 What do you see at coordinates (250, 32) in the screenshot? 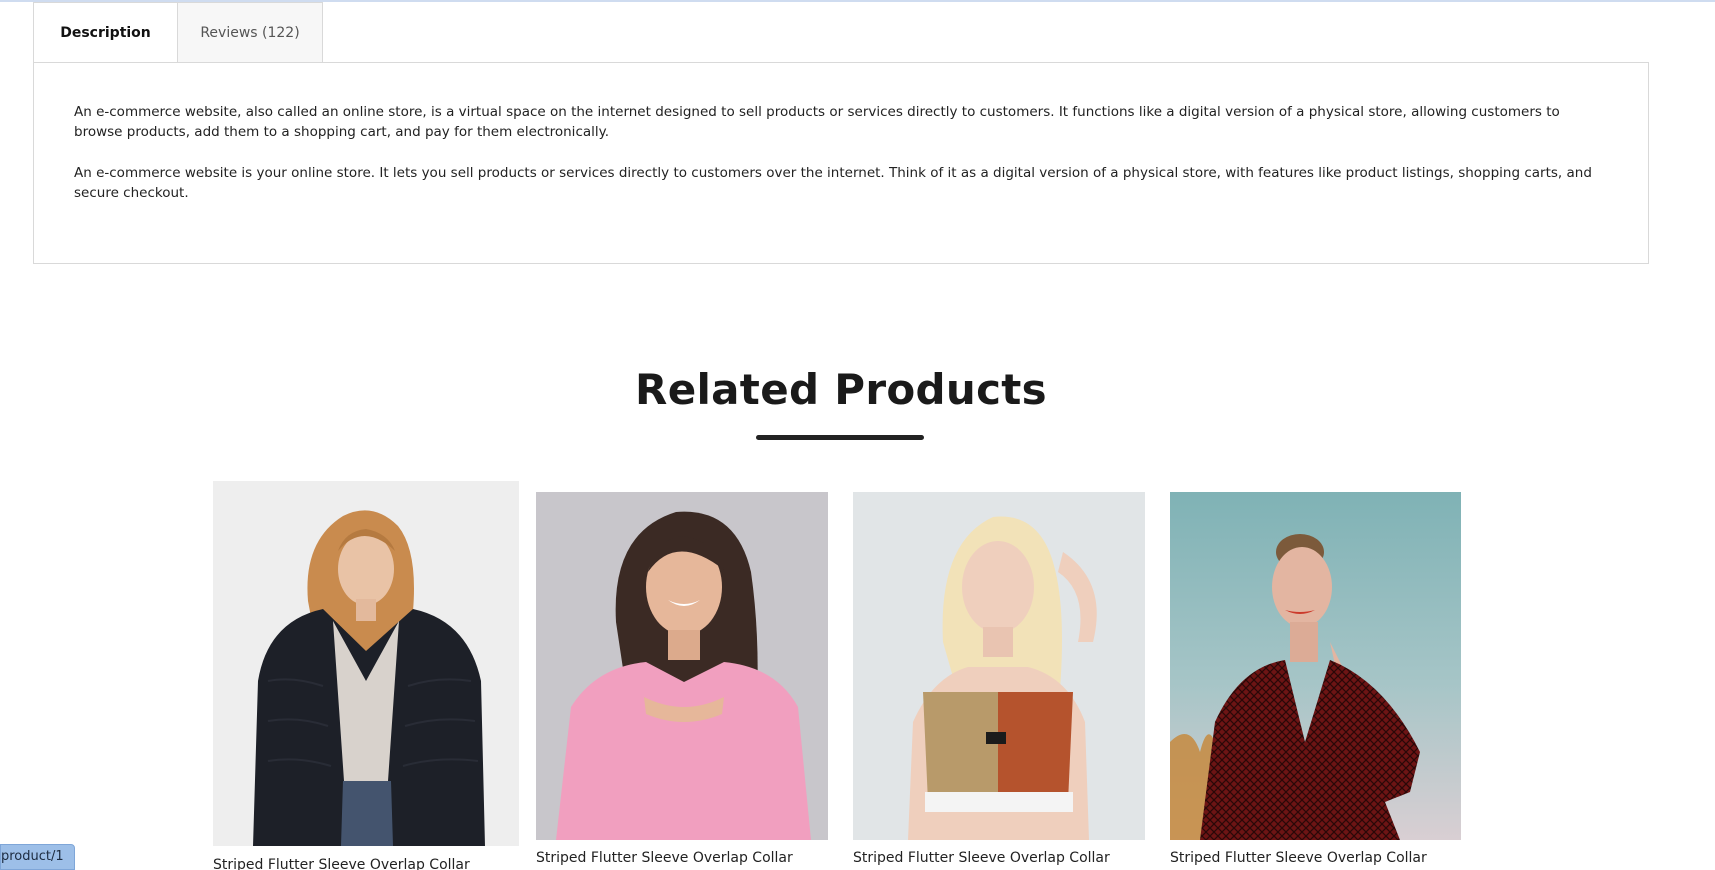
I see `tab-reviews: Reviews (122)` at bounding box center [250, 32].